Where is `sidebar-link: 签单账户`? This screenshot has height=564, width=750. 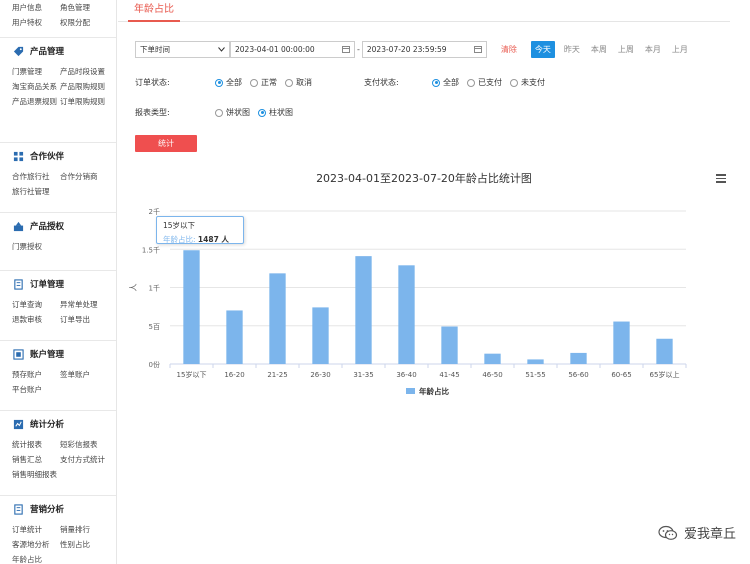 sidebar-link: 签单账户 is located at coordinates (84, 374).